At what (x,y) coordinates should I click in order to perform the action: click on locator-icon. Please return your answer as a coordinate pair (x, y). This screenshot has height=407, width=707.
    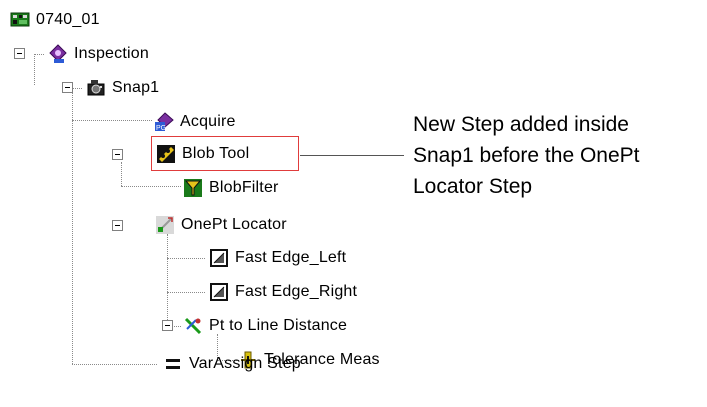
    Looking at the image, I should click on (165, 225).